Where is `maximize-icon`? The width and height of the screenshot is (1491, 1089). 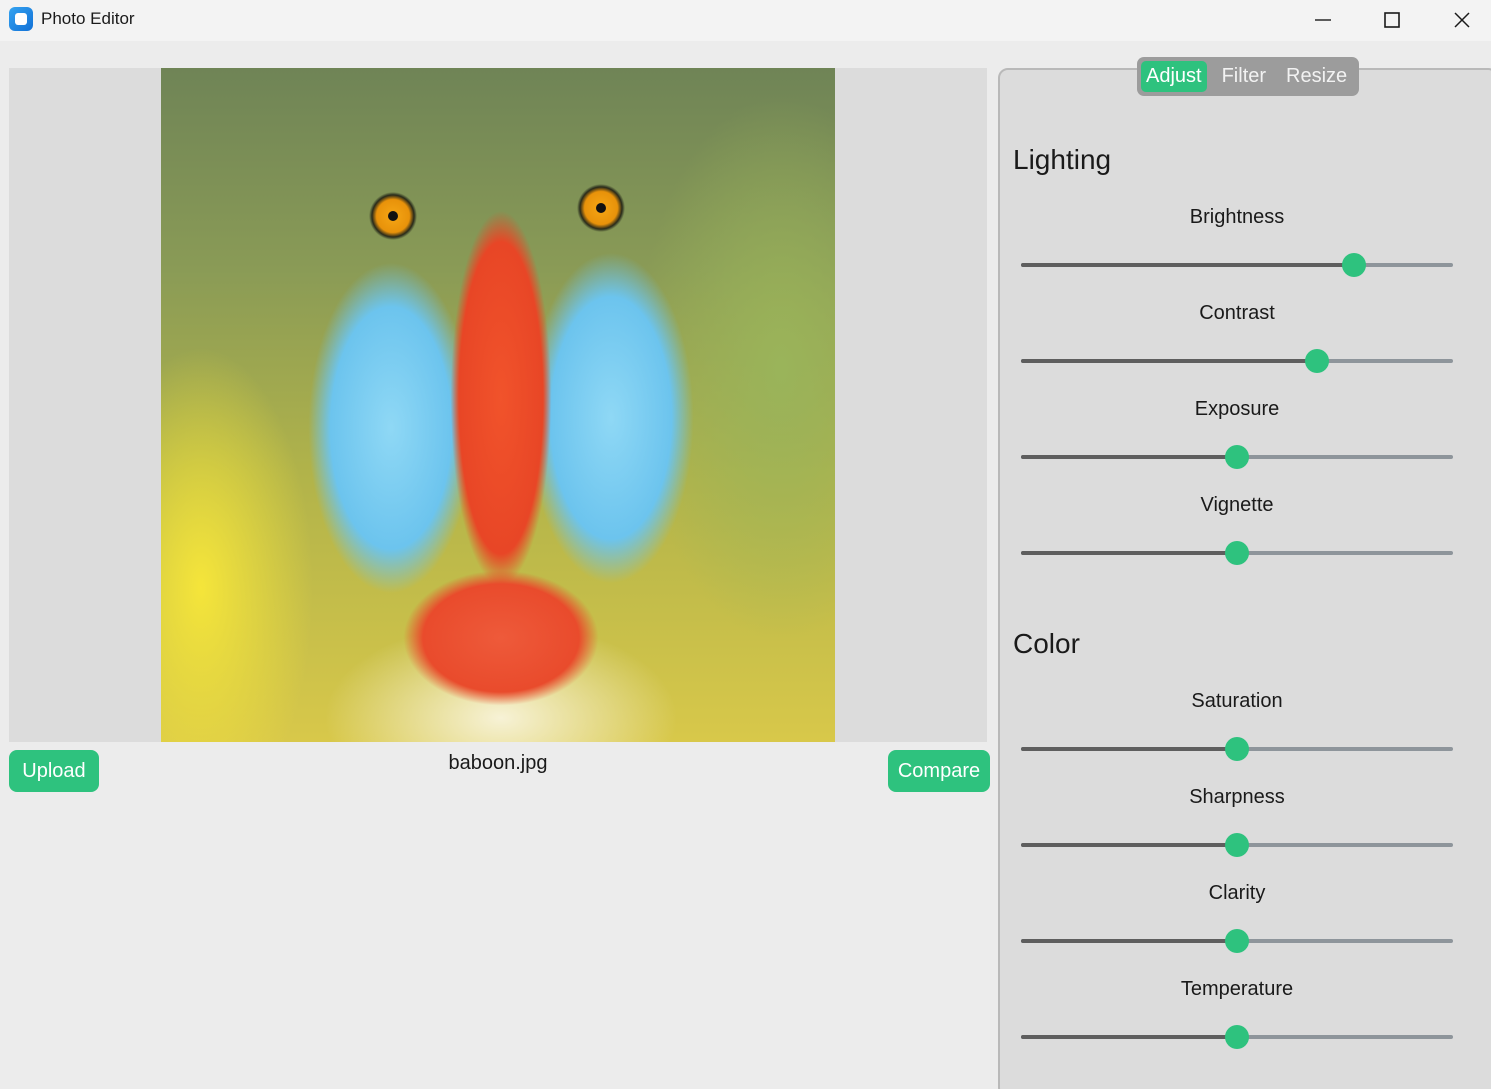
maximize-icon is located at coordinates (1392, 20).